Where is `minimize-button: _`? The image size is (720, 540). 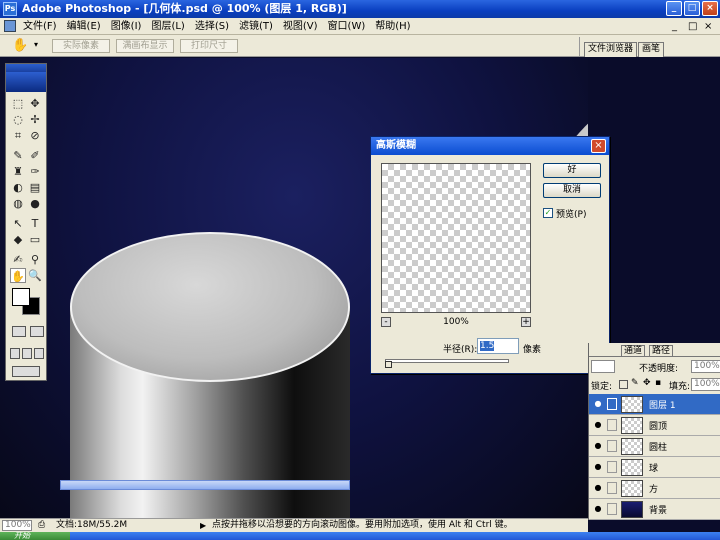
minimize-button: _ is located at coordinates (674, 8).